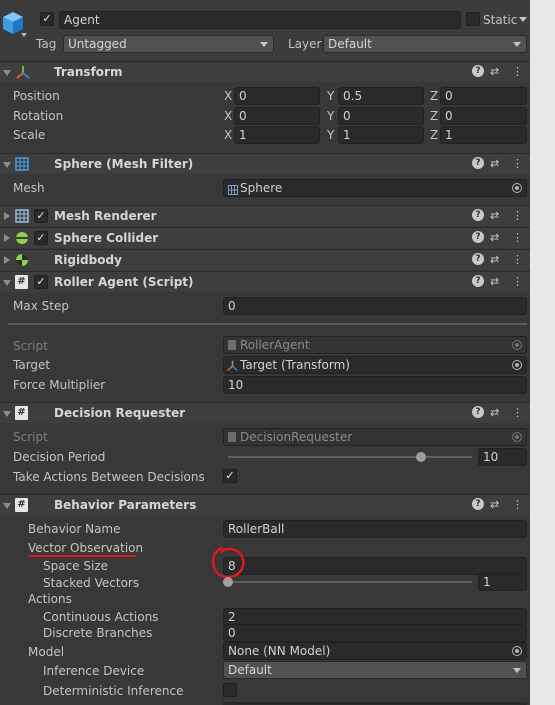 This screenshot has width=555, height=705. What do you see at coordinates (265, 259) in the screenshot?
I see `rigidbody-header: Rigidbody ? ⇄ ⋮` at bounding box center [265, 259].